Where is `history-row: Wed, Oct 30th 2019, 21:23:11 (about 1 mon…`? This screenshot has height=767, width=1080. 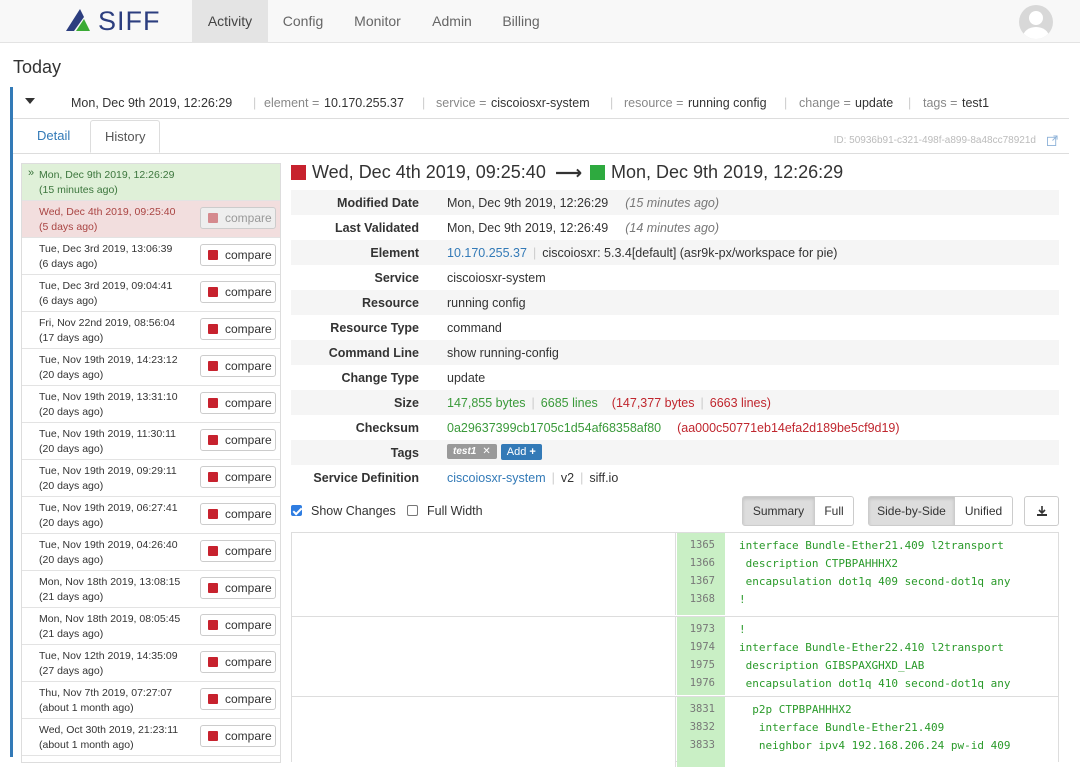 history-row: Wed, Oct 30th 2019, 21:23:11 (about 1 mon… is located at coordinates (151, 737).